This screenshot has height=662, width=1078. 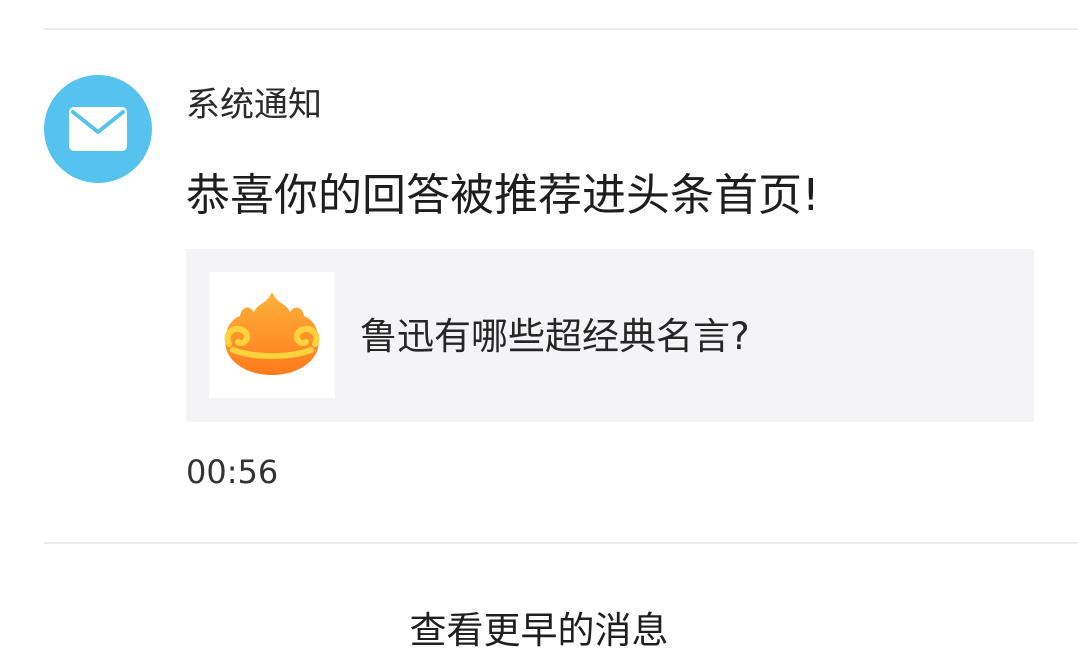 What do you see at coordinates (254, 105) in the screenshot?
I see `sender-name: 系统通知` at bounding box center [254, 105].